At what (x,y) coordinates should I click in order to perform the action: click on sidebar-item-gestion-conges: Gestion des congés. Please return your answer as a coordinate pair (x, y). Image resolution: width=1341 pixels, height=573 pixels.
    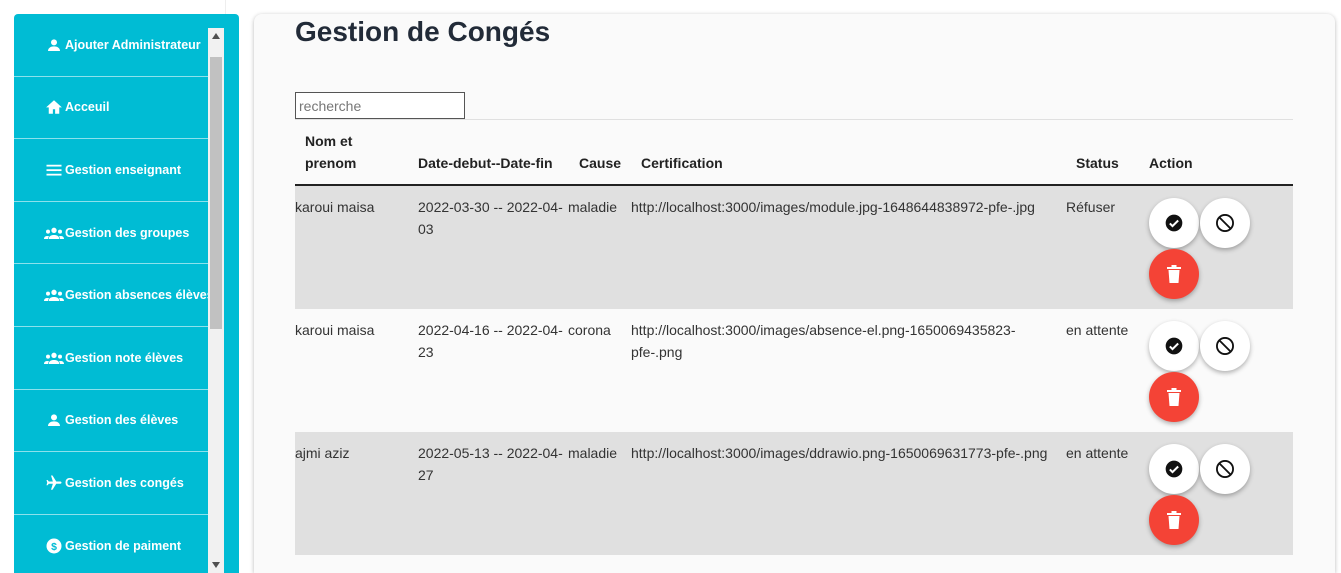
    Looking at the image, I should click on (111, 483).